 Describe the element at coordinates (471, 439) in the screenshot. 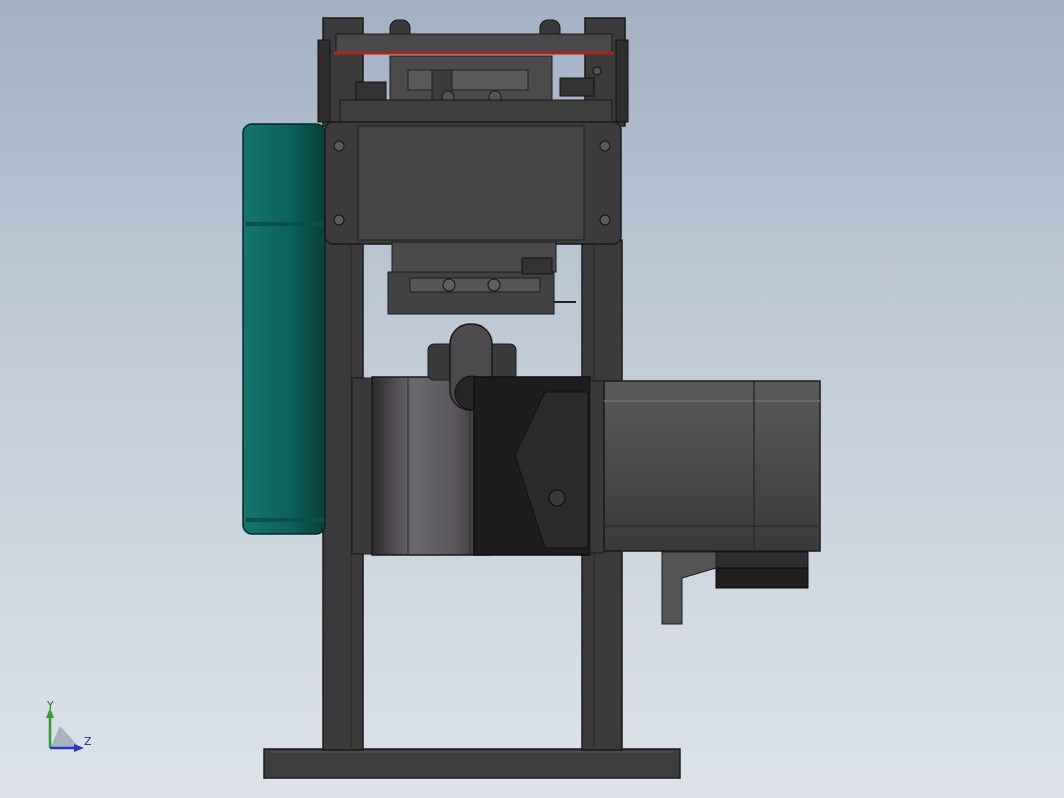

I see `gearbox` at that location.